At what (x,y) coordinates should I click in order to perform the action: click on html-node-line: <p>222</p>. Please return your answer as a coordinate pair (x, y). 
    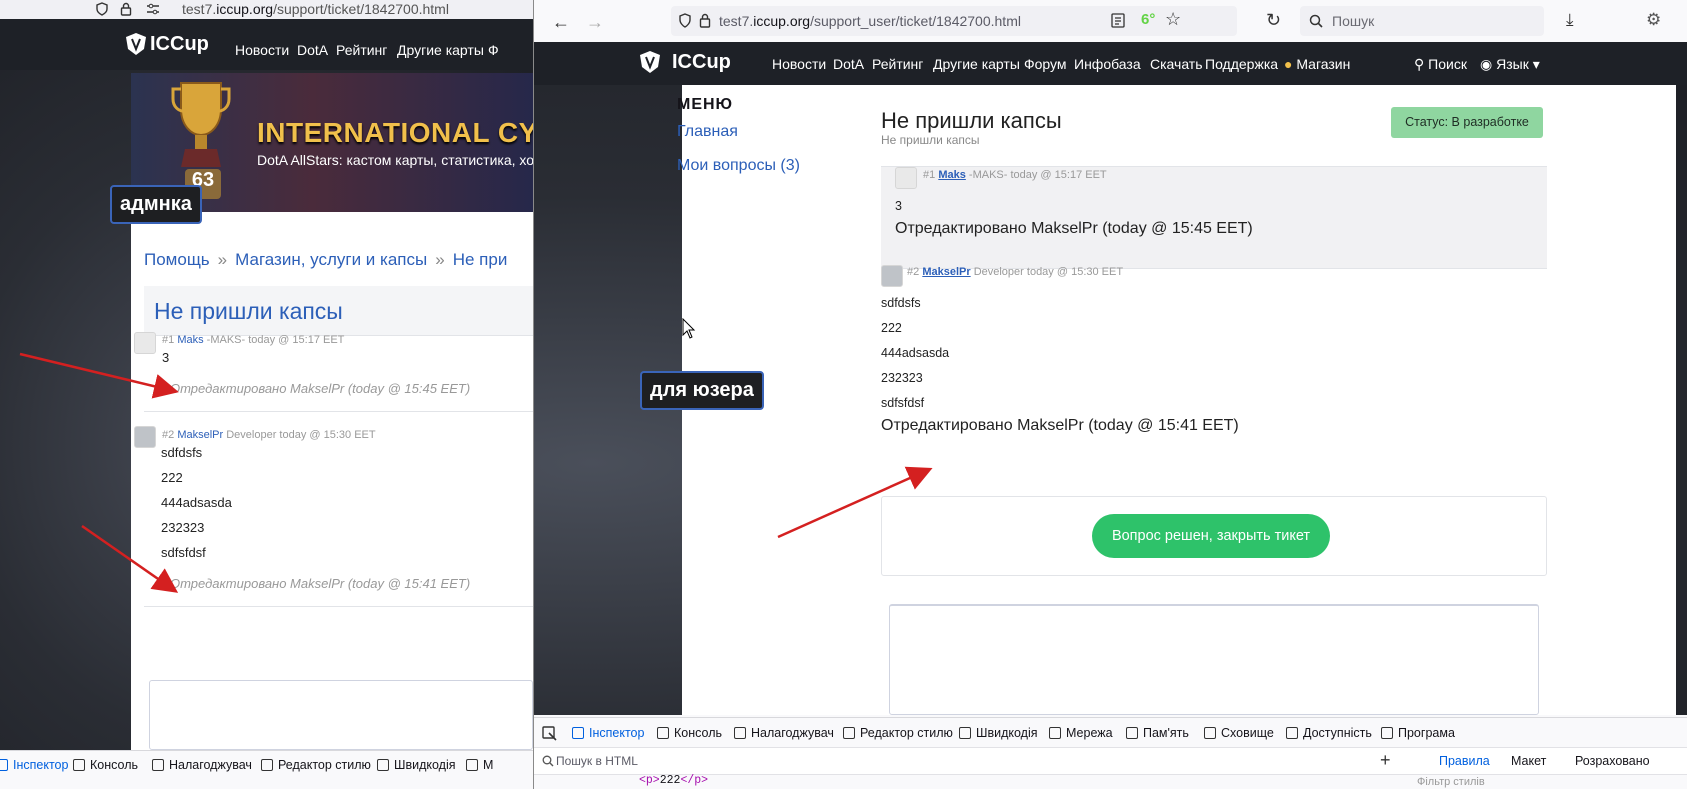
    Looking at the image, I should click on (673, 780).